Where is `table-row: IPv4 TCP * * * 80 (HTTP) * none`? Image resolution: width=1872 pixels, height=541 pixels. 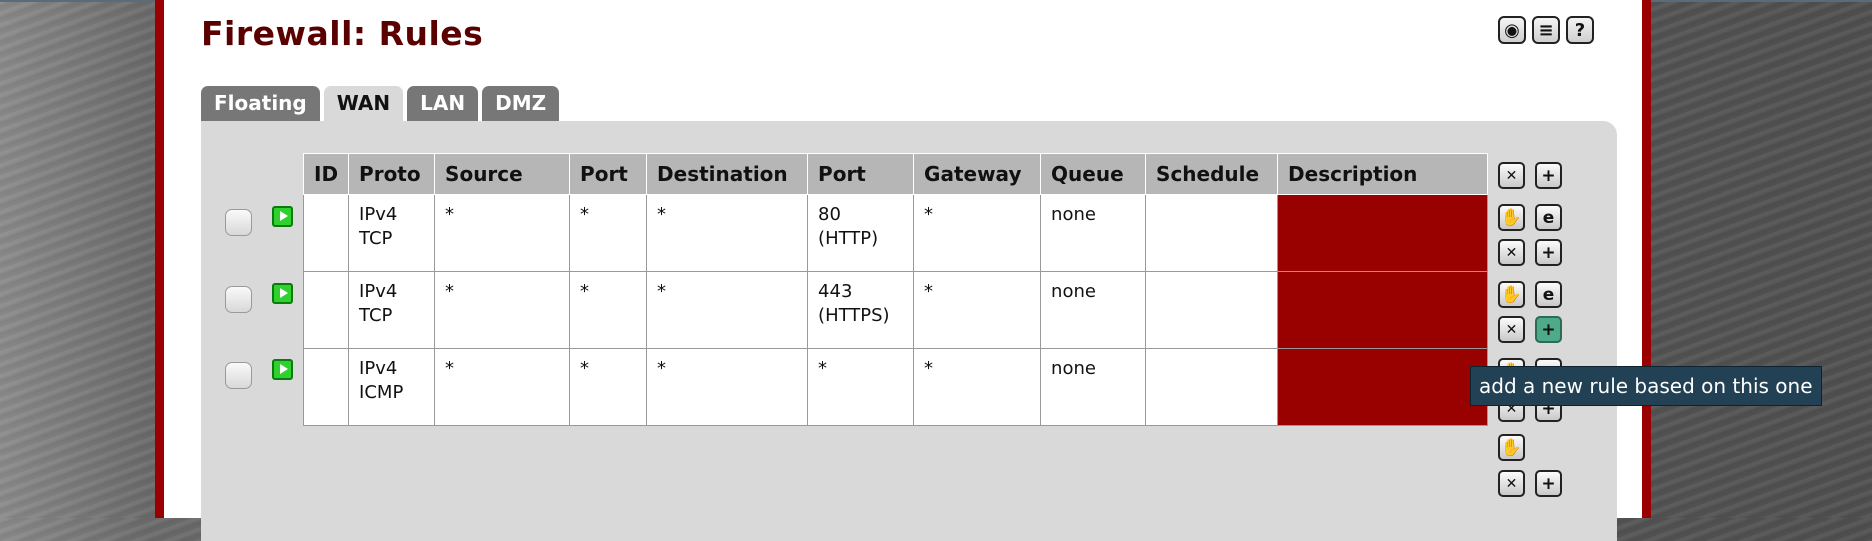 table-row: IPv4 TCP * * * 80 (HTTP) * none is located at coordinates (895, 233).